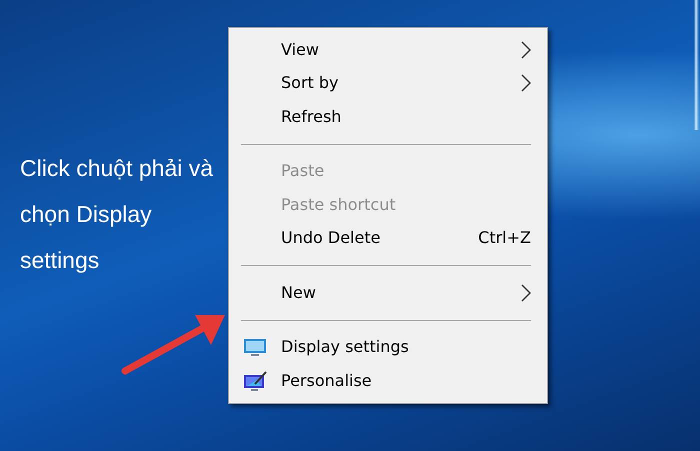 This screenshot has width=700, height=451. Describe the element at coordinates (388, 49) in the screenshot. I see `menu-item: View` at that location.